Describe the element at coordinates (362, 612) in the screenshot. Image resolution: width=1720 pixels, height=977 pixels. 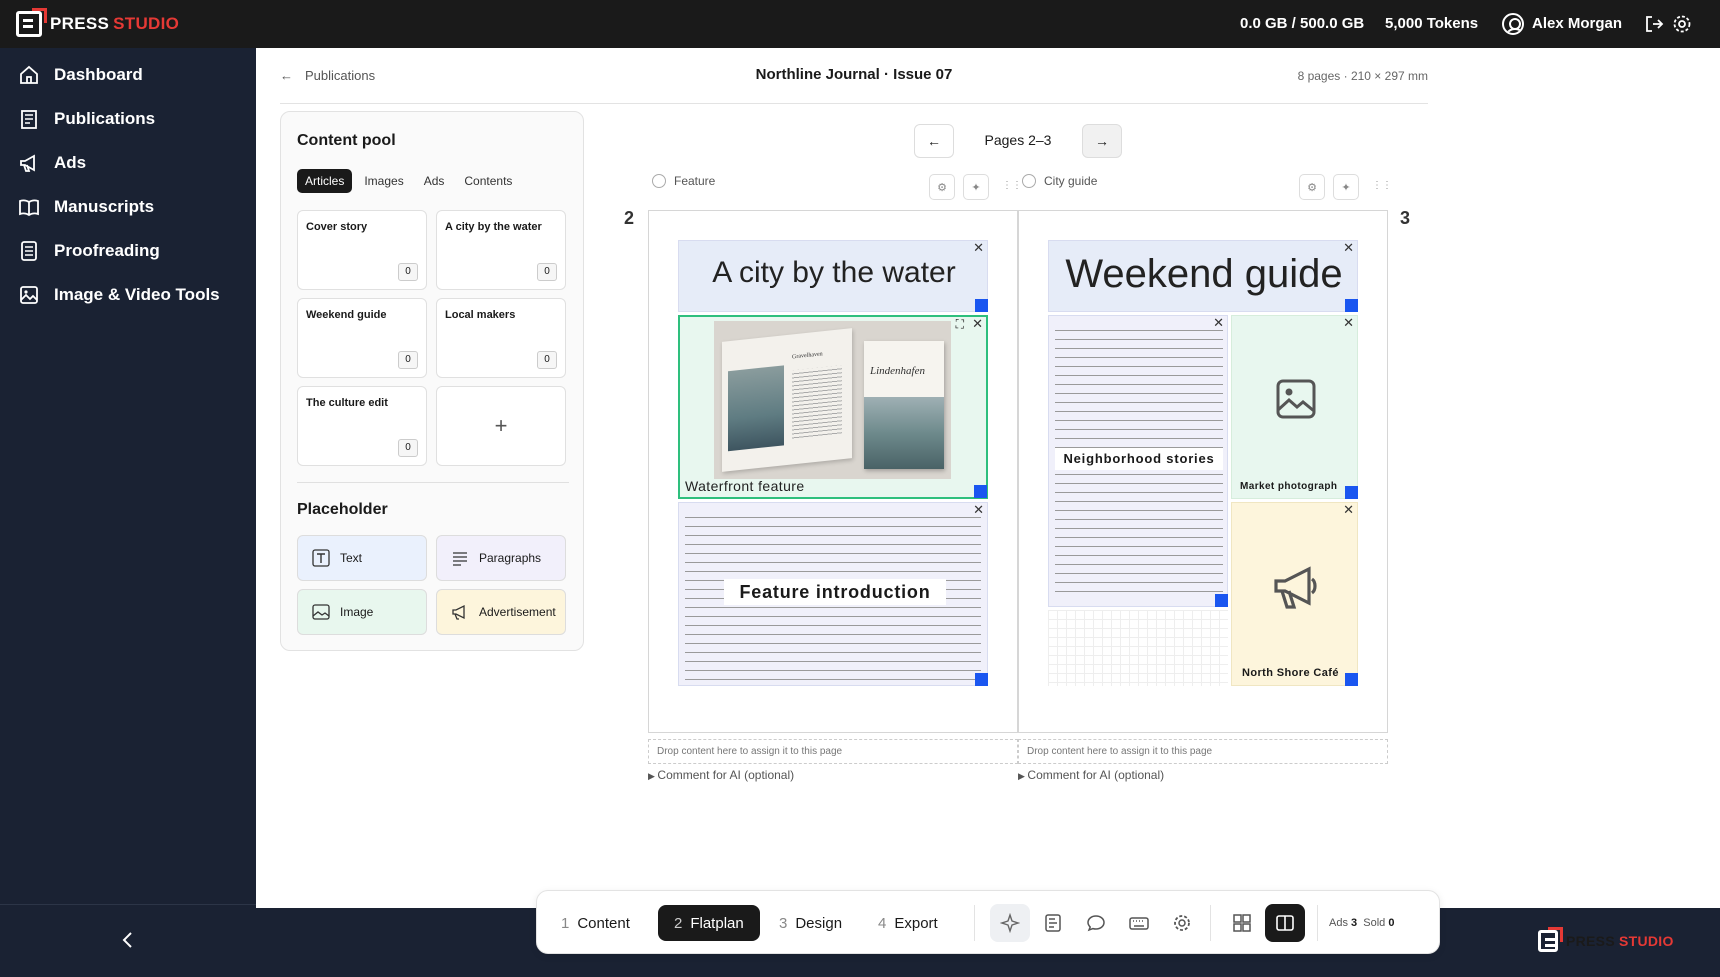
I see `placeholder-image: Image` at that location.